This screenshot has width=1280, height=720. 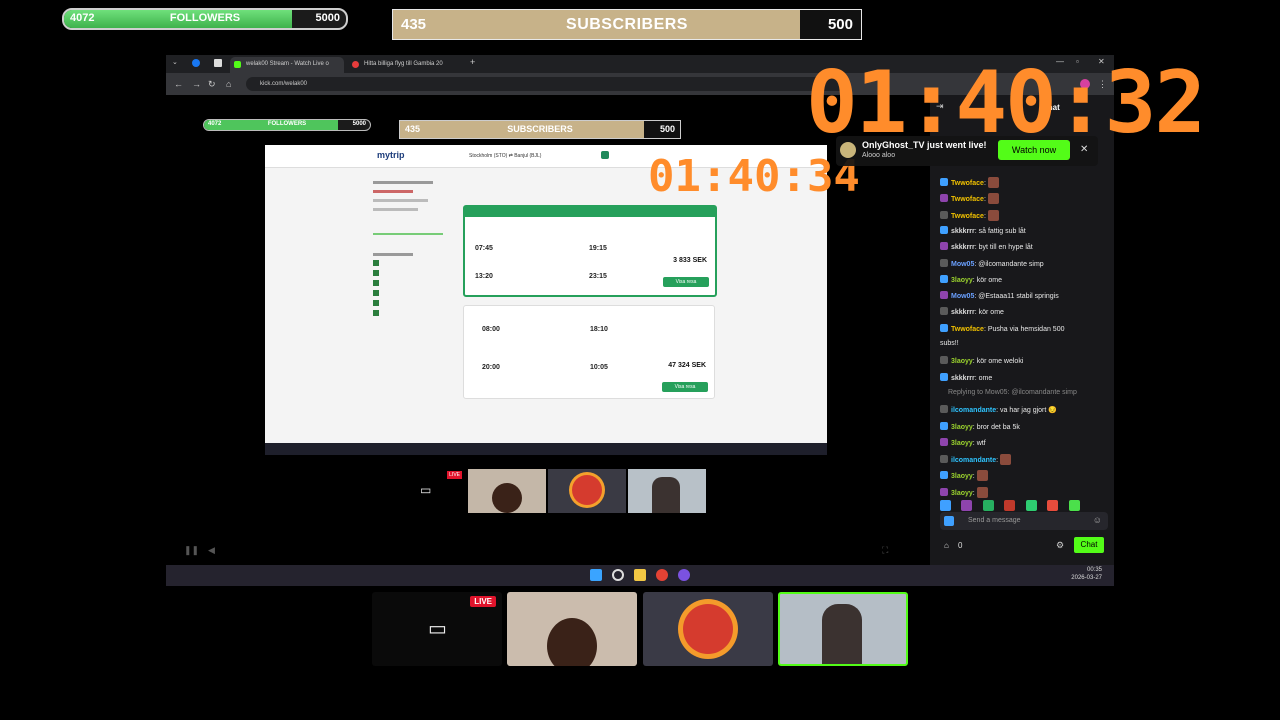 What do you see at coordinates (981, 360) in the screenshot?
I see `chat-message: 3laoyy: kör ome weloki` at bounding box center [981, 360].